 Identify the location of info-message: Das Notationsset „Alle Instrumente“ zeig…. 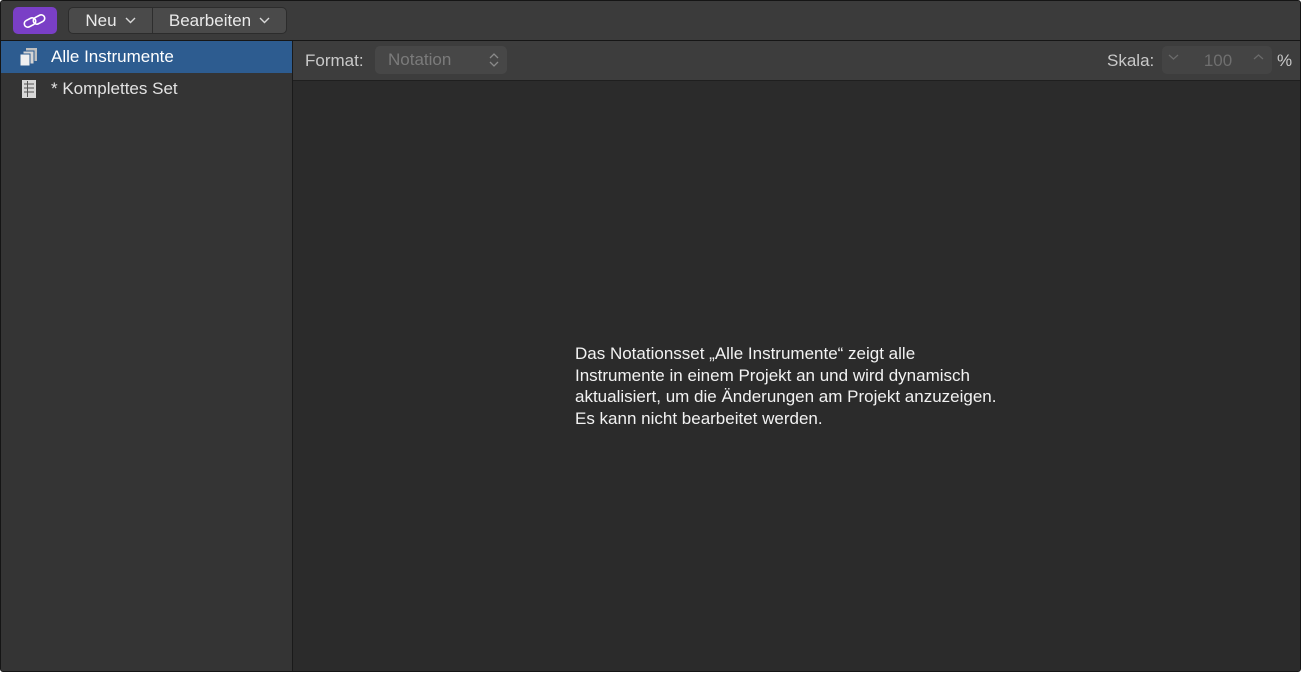
(810, 386).